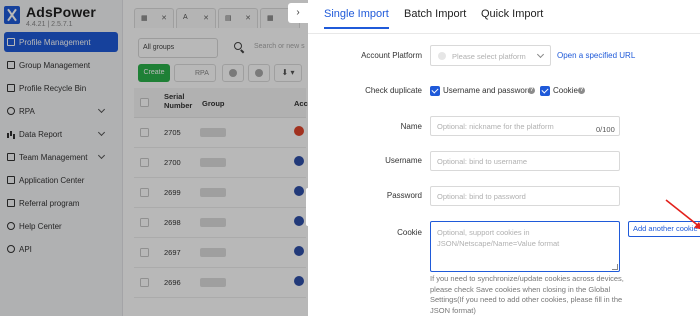 This screenshot has height=316, width=700. I want to click on platform-icon, so click(442, 56).